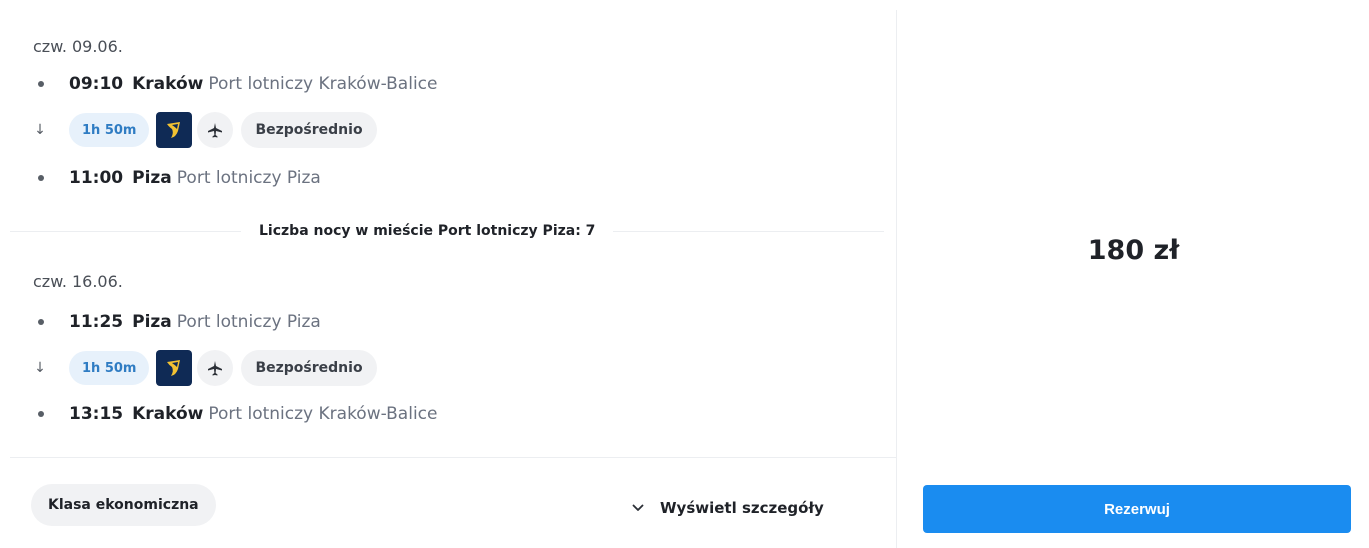  Describe the element at coordinates (168, 414) in the screenshot. I see `arrival-city: Kraków` at that location.